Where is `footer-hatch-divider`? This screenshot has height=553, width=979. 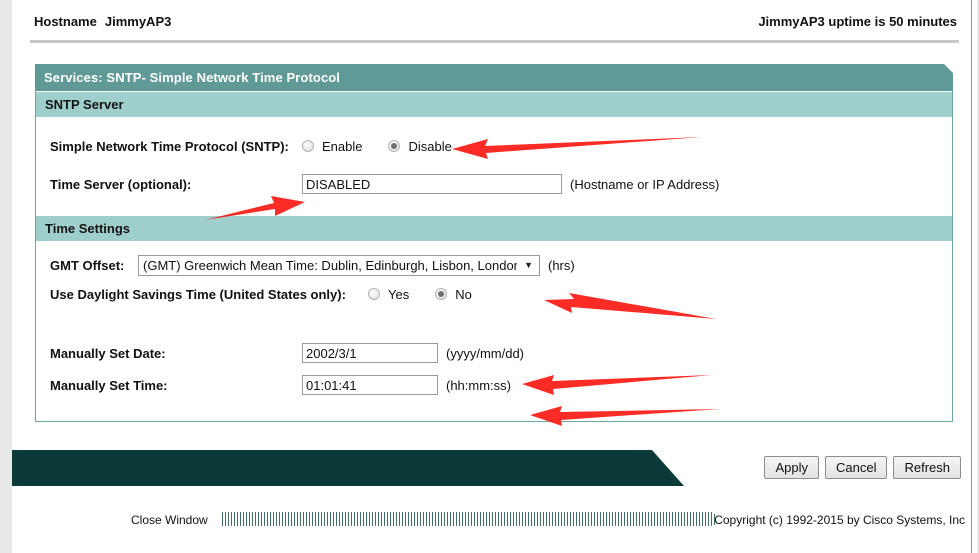
footer-hatch-divider is located at coordinates (467, 519).